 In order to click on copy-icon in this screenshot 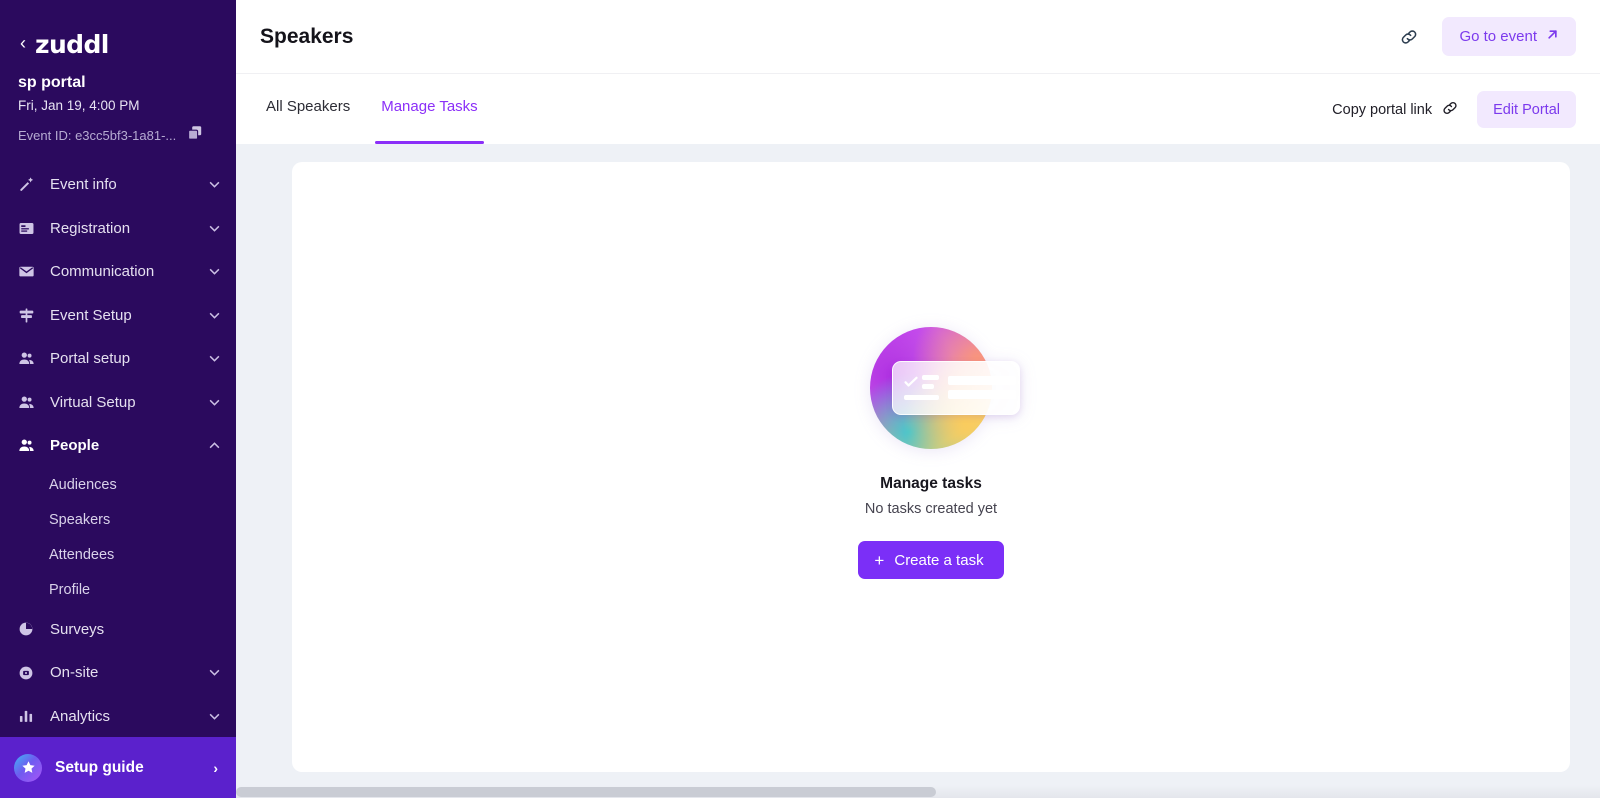, I will do `click(195, 135)`.